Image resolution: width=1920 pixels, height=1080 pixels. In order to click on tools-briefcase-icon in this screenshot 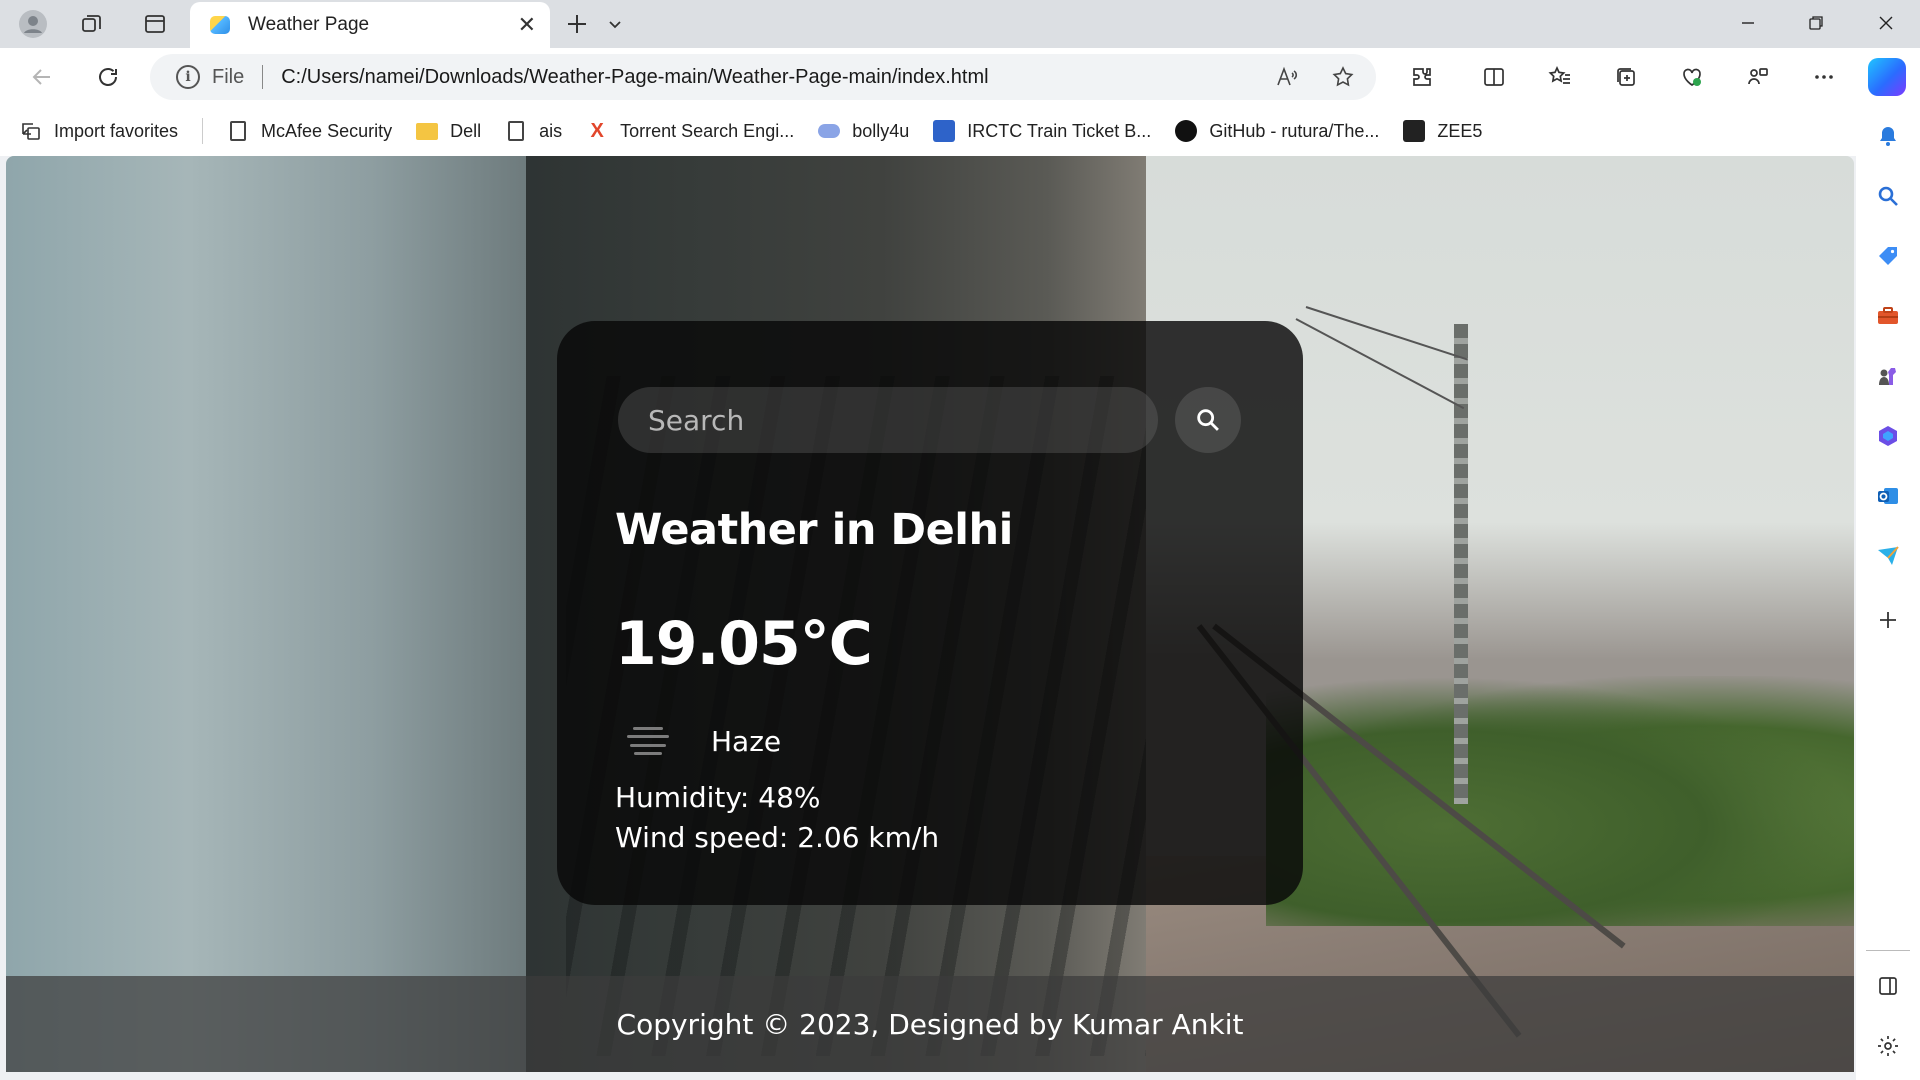, I will do `click(1888, 316)`.